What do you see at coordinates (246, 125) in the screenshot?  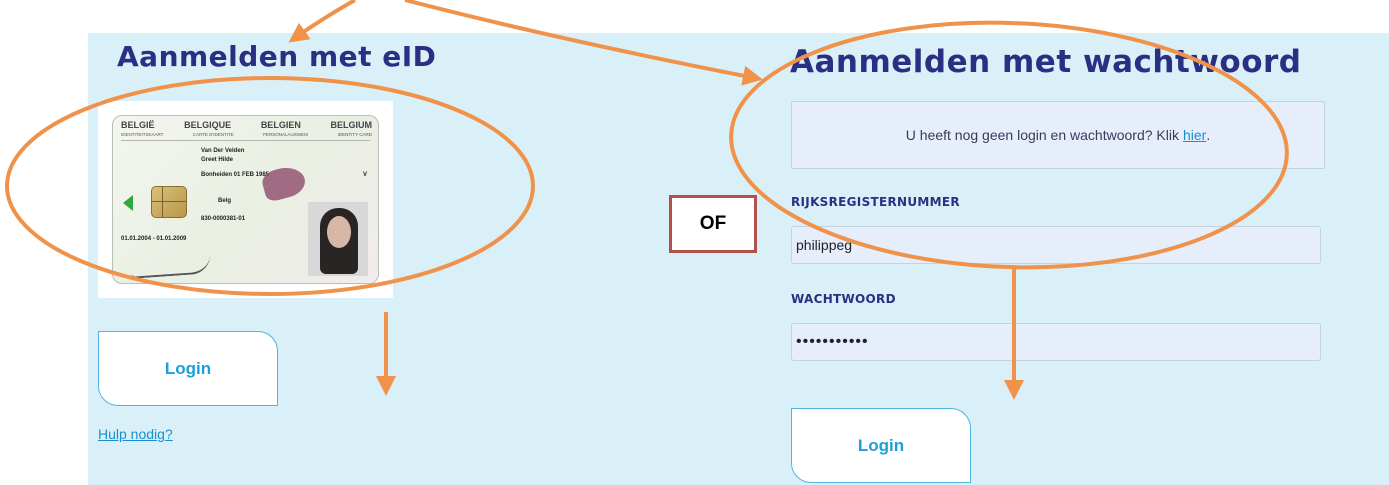 I see `card-country-names: BELGIË BELGIQUE BELGIEN BELGIUM` at bounding box center [246, 125].